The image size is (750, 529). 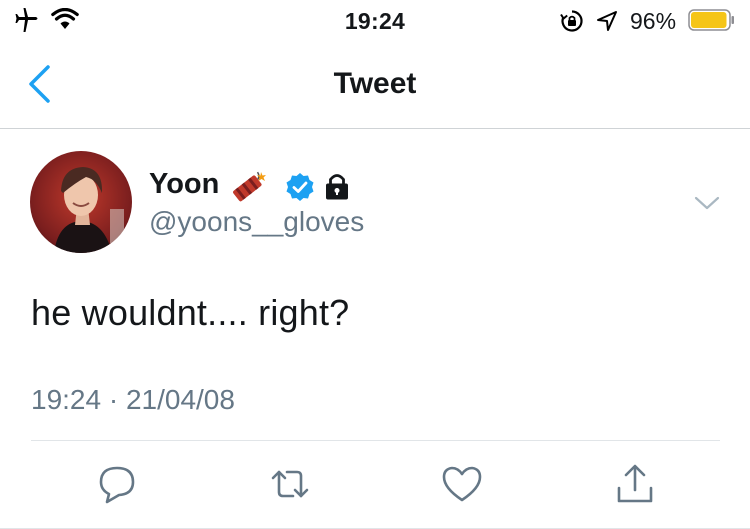 What do you see at coordinates (375, 20) in the screenshot?
I see `status-bar: 19:24 96%` at bounding box center [375, 20].